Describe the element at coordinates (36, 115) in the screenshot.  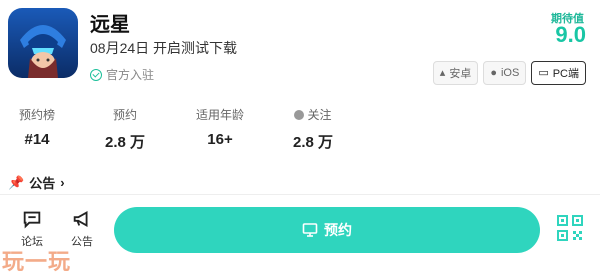
I see `stat-label: 预约榜` at that location.